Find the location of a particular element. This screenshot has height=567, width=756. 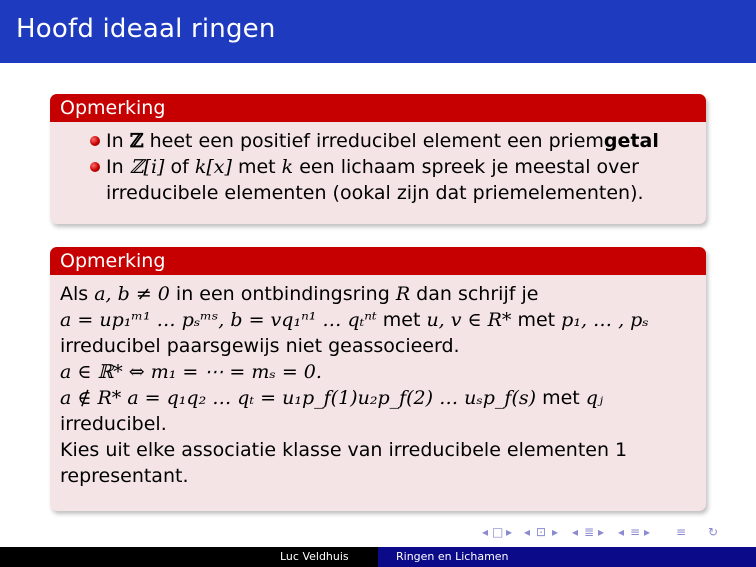

nav-frame-next-icon: ▸ is located at coordinates (509, 532).